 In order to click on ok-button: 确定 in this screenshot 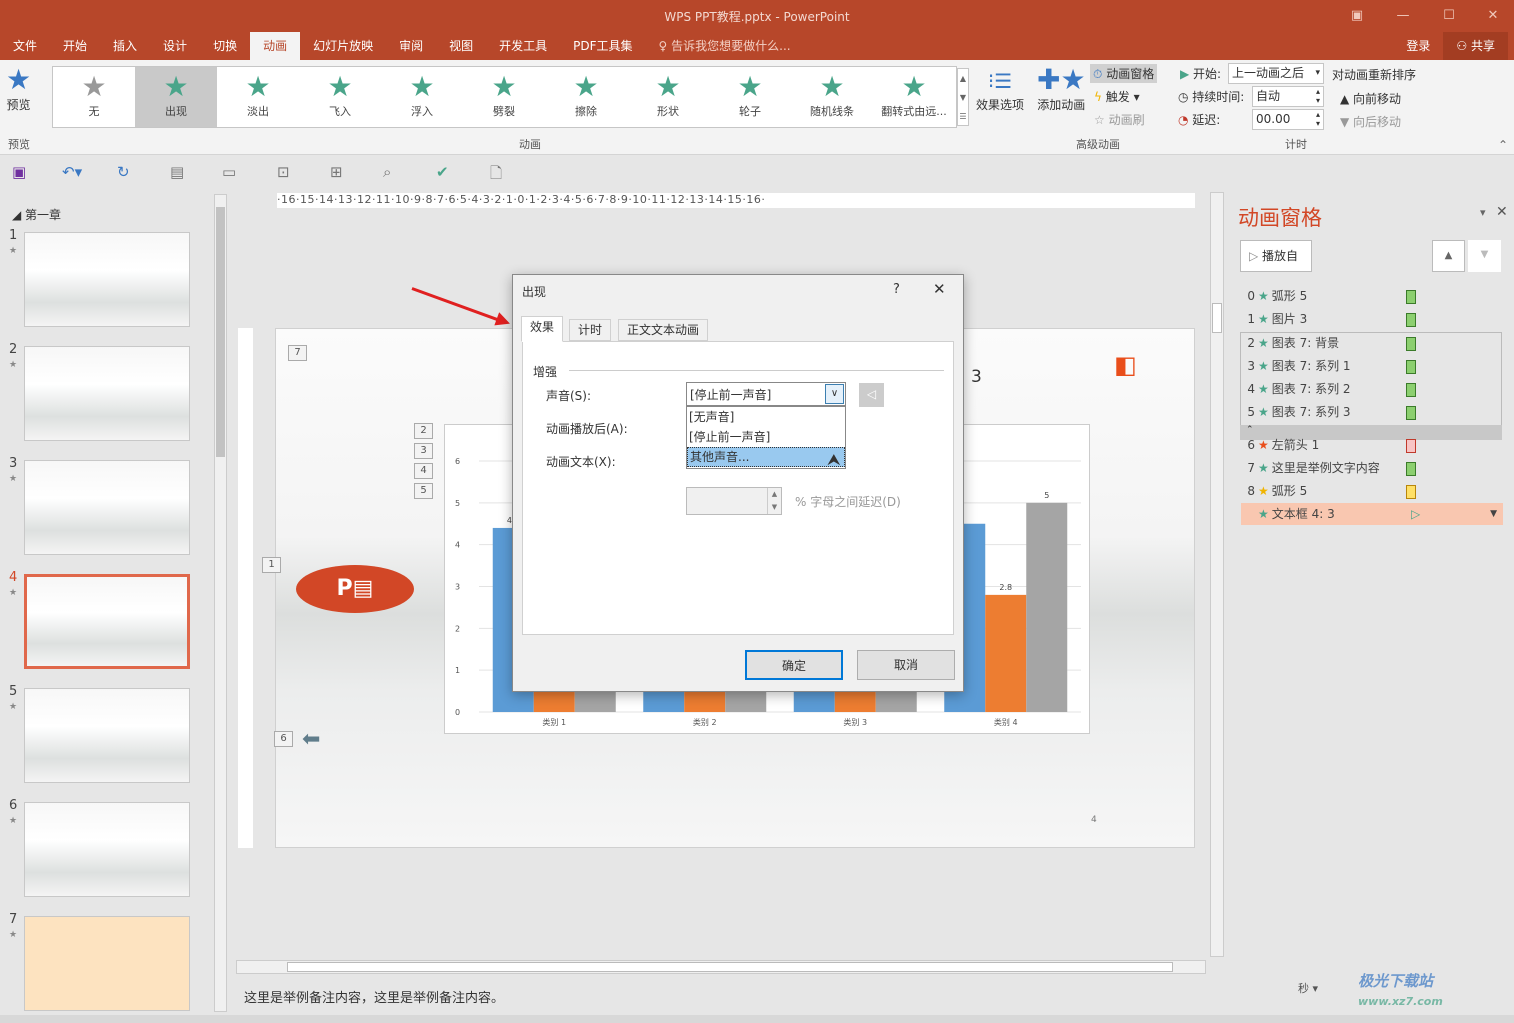, I will do `click(794, 665)`.